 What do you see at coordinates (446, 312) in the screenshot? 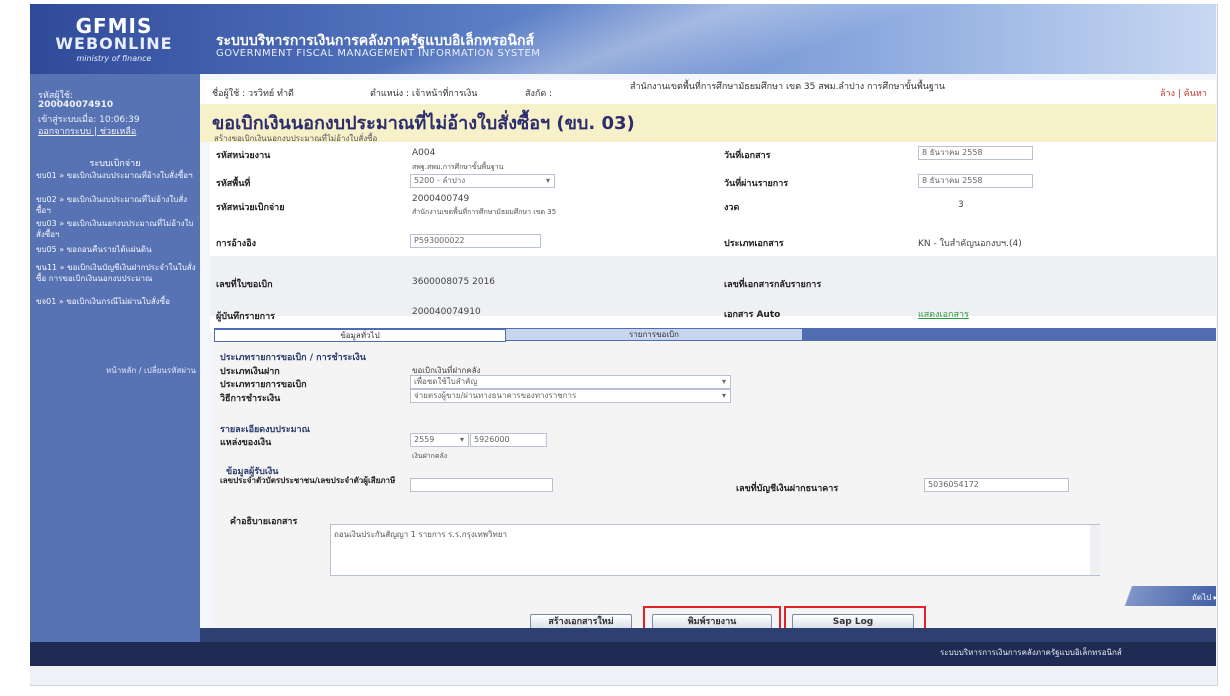
I see `recorder-value: 200040074910` at bounding box center [446, 312].